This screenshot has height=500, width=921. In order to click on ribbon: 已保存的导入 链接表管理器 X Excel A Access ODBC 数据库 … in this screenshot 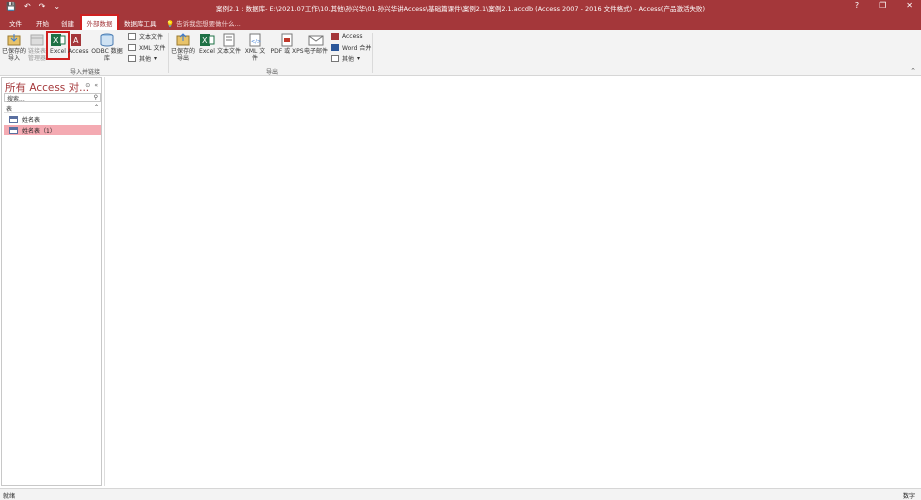, I will do `click(460, 53)`.